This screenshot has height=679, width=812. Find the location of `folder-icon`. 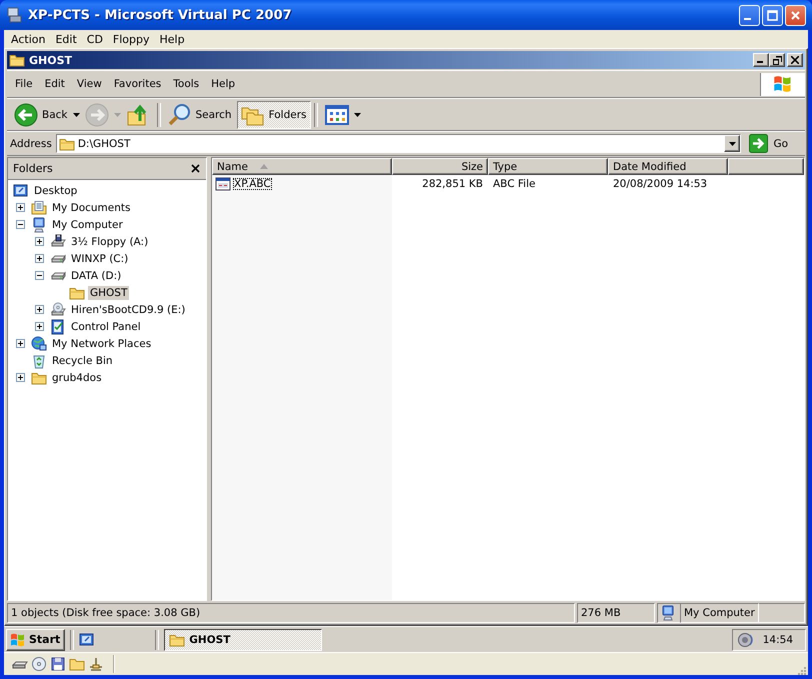

folder-icon is located at coordinates (17, 60).